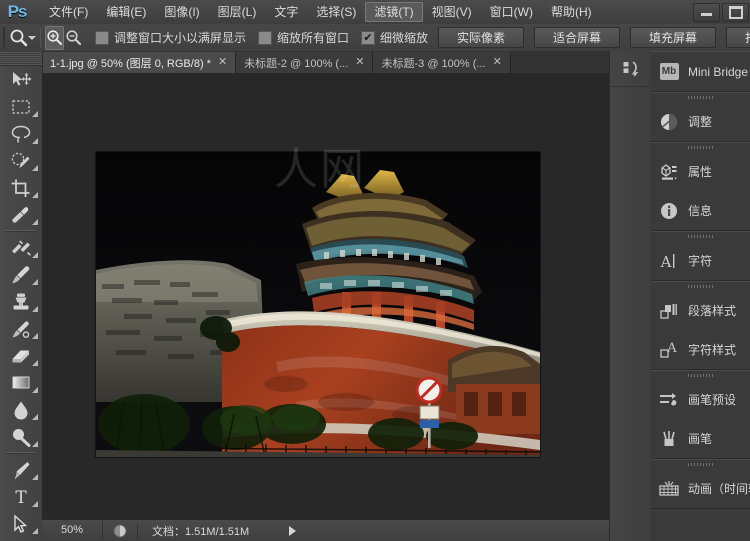  Describe the element at coordinates (72, 530) in the screenshot. I see `zoom-level: 50%` at that location.